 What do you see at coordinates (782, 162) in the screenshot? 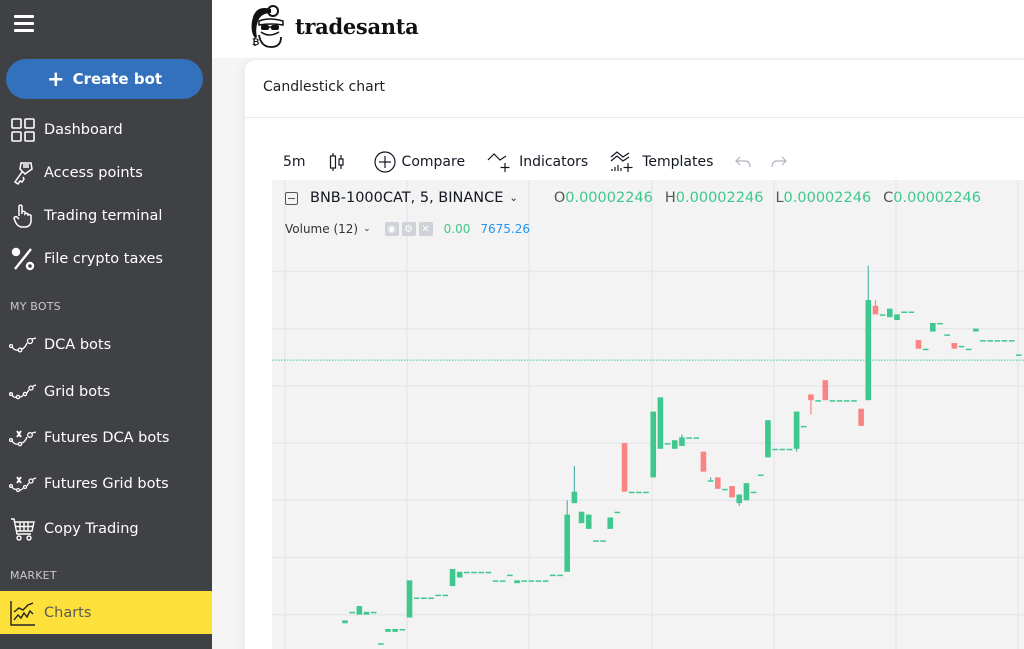
I see `redo-button` at bounding box center [782, 162].